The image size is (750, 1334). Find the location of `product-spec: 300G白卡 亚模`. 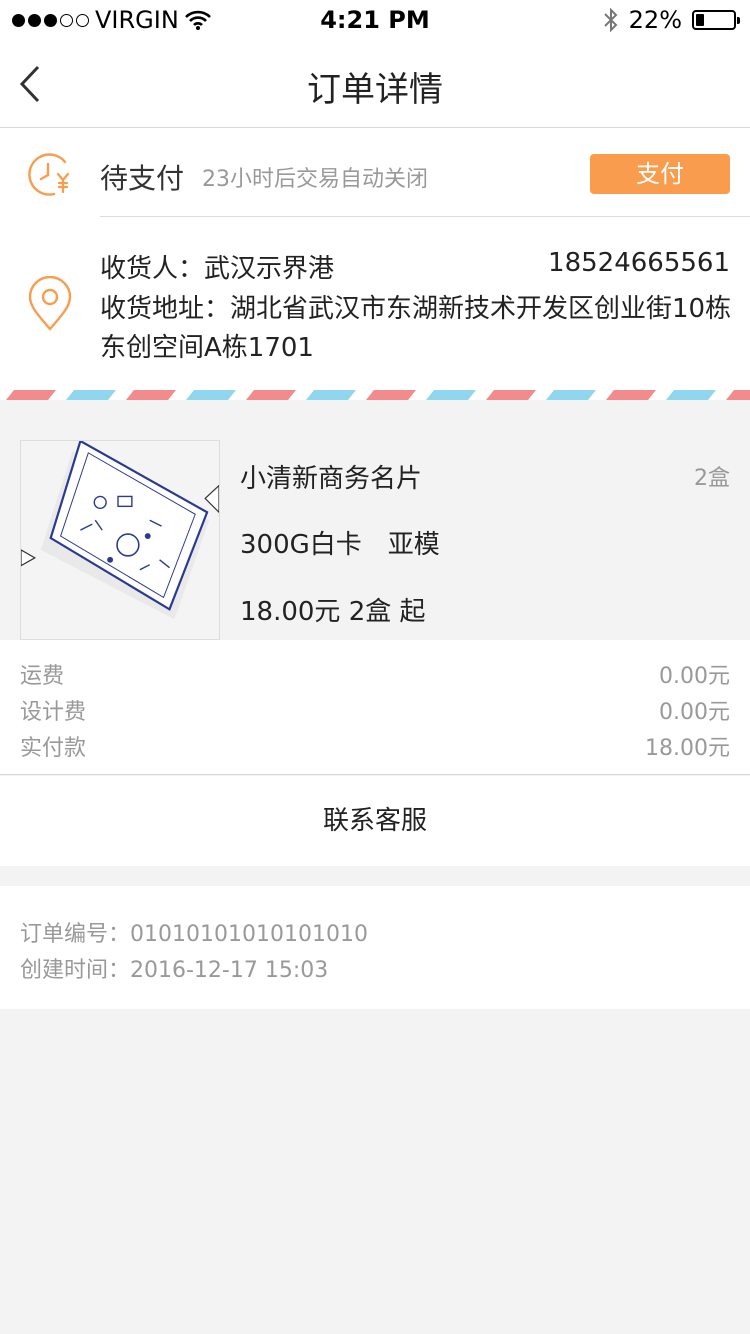

product-spec: 300G白卡 亚模 is located at coordinates (340, 545).